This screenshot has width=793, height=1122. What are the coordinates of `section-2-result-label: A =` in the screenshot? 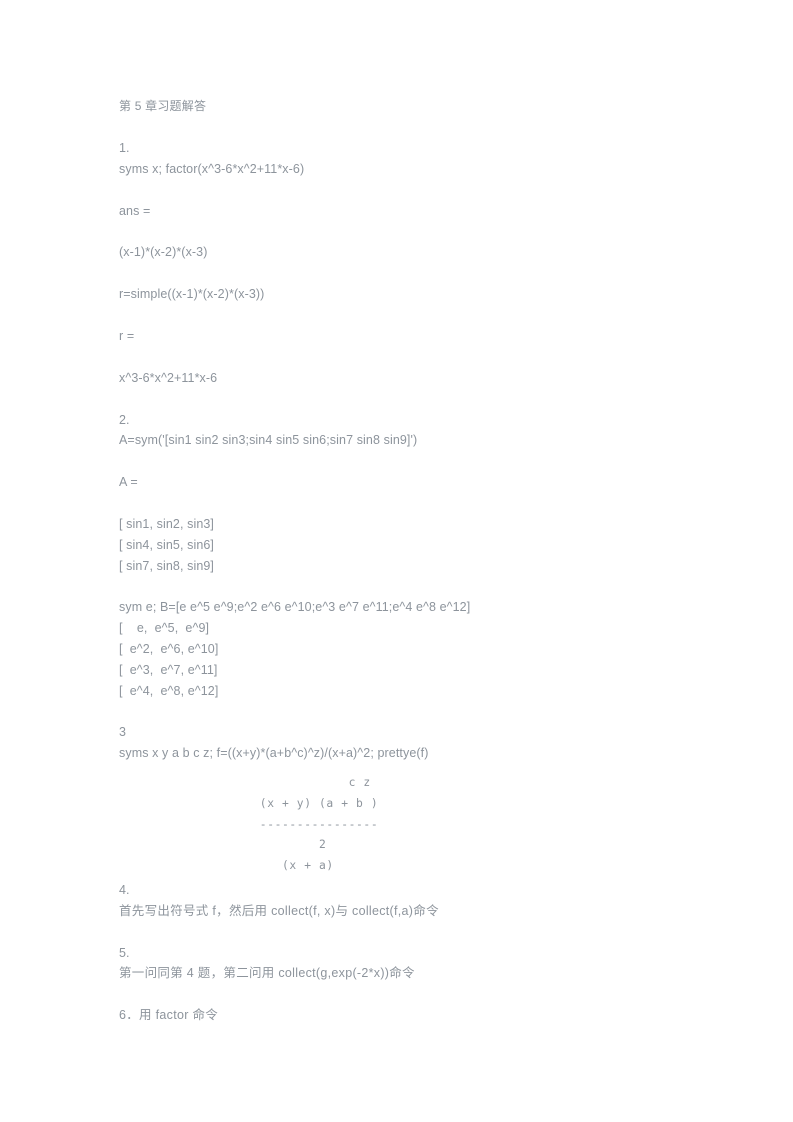 It's located at (128, 482).